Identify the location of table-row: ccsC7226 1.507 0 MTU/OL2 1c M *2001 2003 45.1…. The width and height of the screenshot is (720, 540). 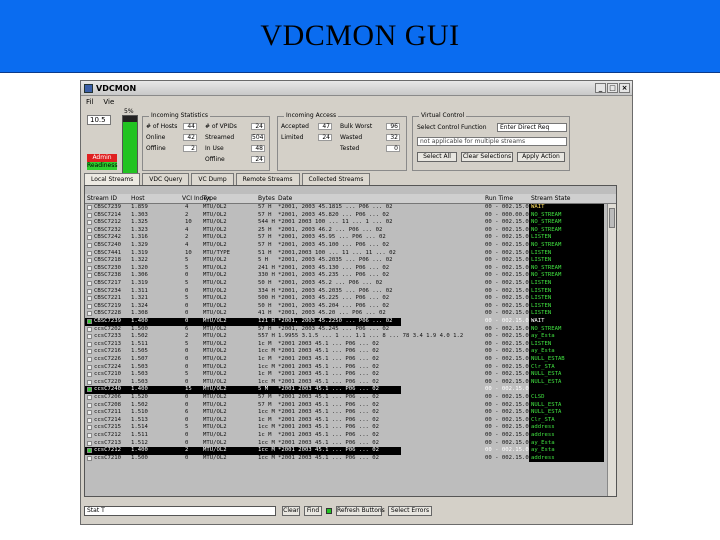
(350, 360).